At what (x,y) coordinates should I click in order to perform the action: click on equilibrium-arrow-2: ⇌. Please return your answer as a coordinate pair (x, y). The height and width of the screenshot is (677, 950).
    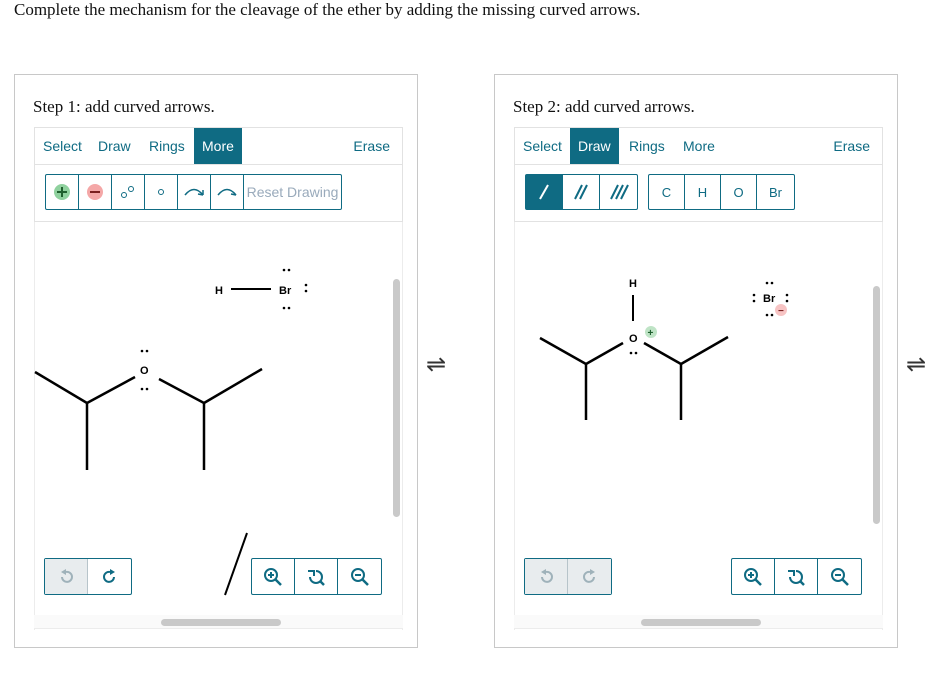
    Looking at the image, I should click on (916, 364).